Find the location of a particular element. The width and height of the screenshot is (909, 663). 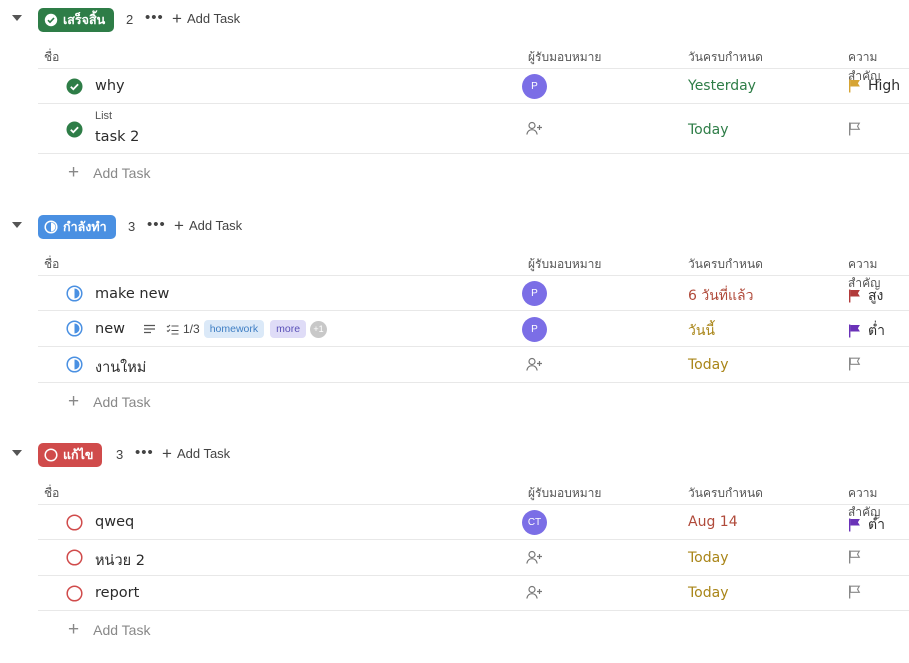

task-name: qweq is located at coordinates (114, 522).